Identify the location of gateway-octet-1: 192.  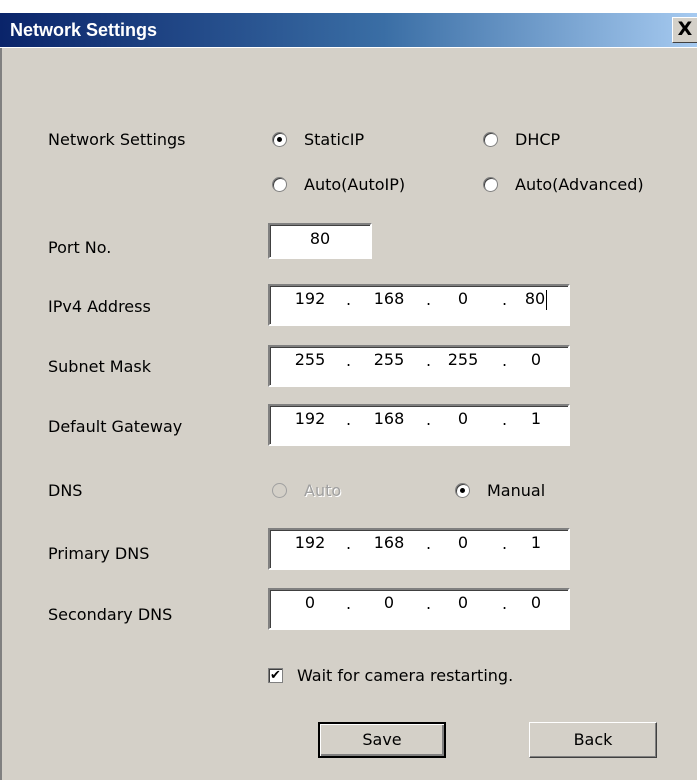
(310, 418).